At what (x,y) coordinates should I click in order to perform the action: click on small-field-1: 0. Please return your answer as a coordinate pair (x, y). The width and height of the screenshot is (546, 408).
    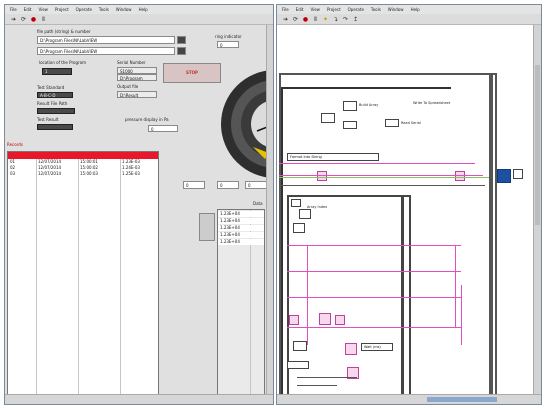
    Looking at the image, I should click on (194, 185).